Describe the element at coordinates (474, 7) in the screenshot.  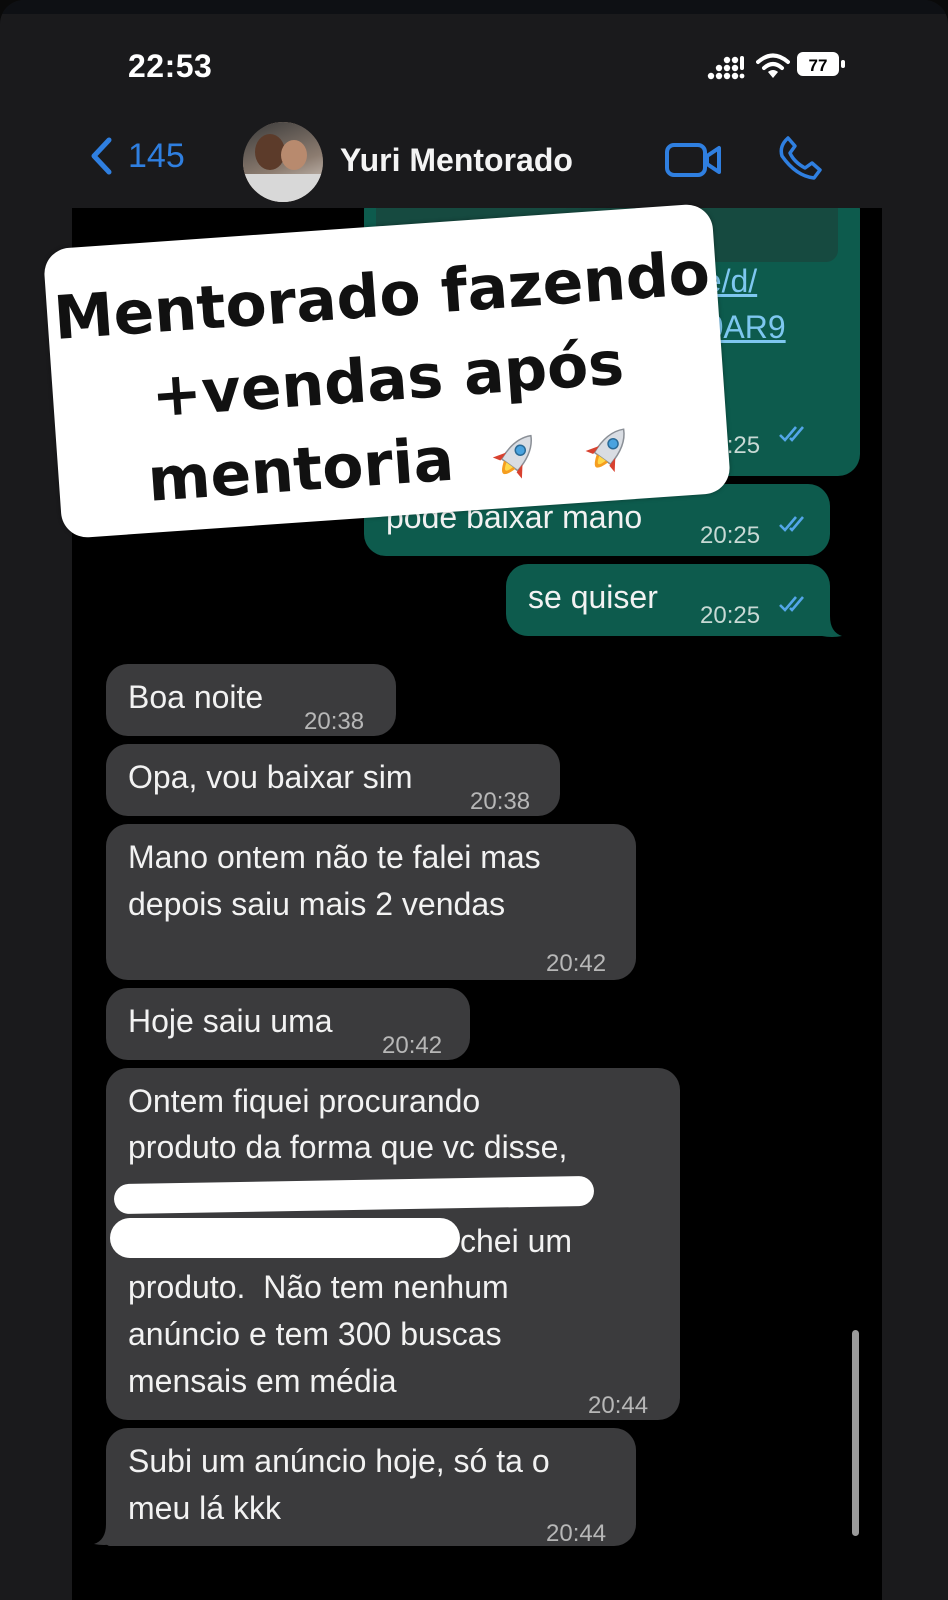
I see `phone-frame` at that location.